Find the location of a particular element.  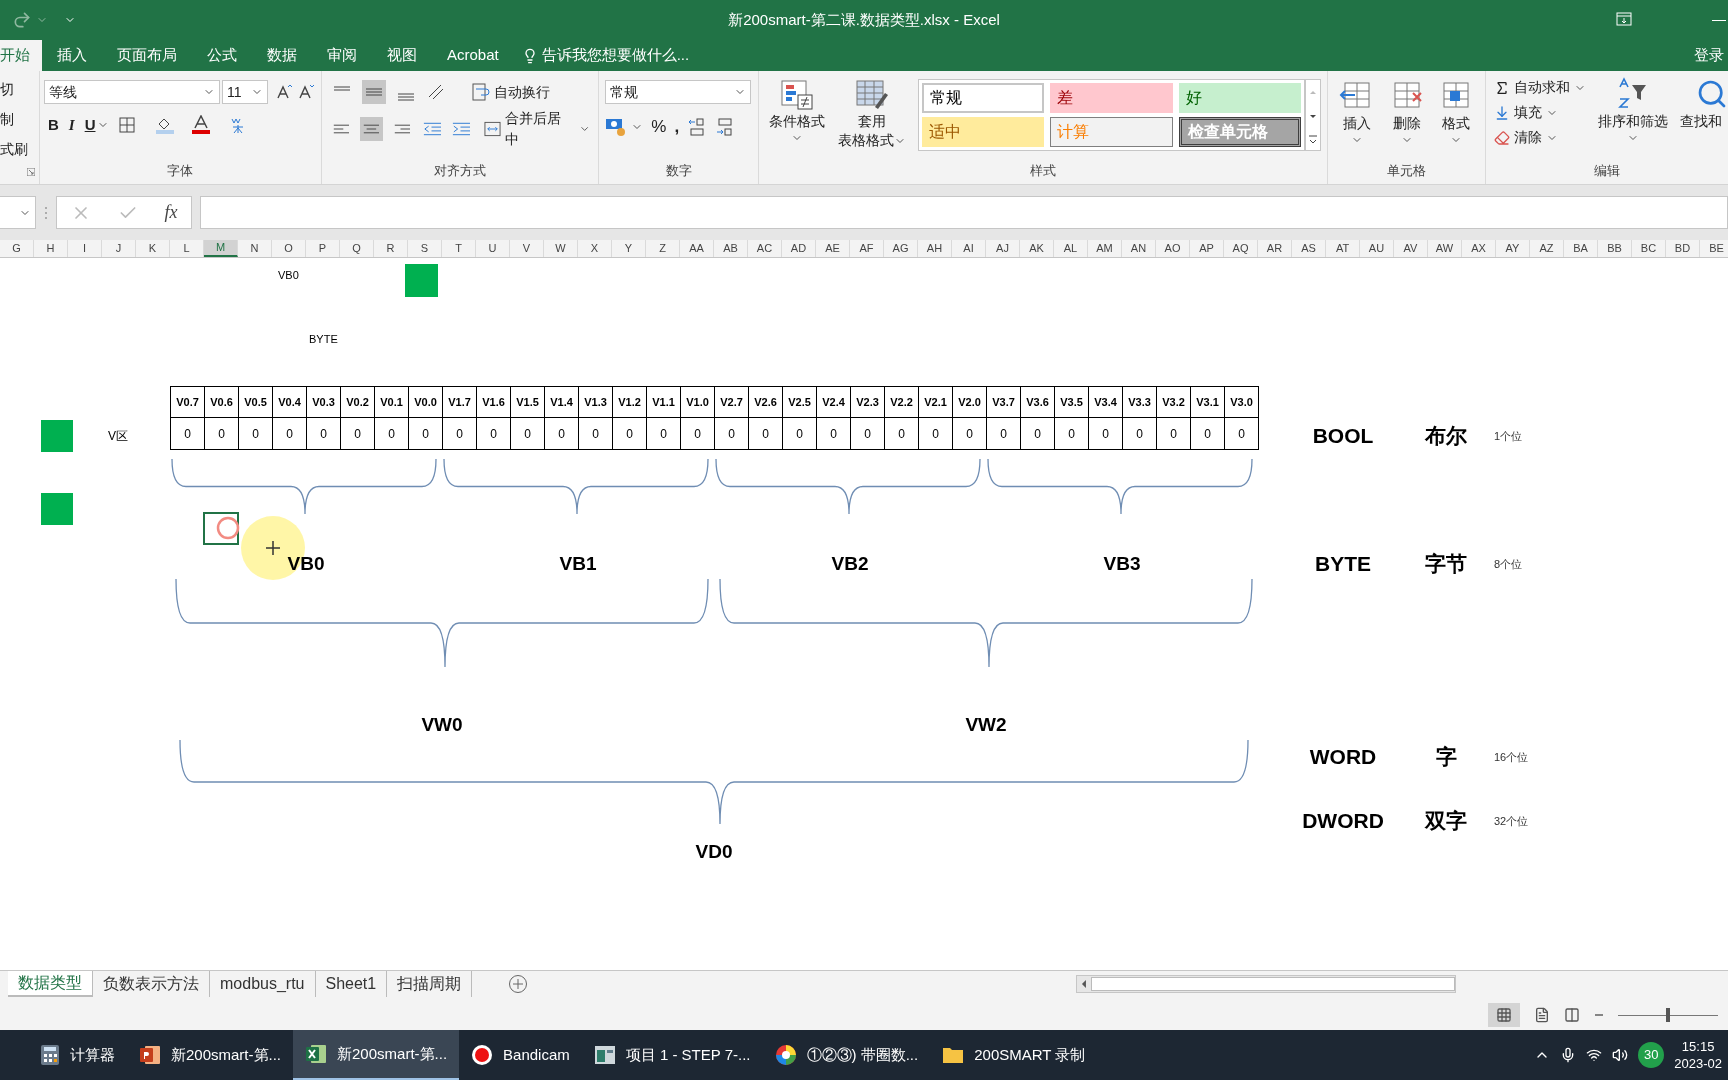

sort-filter-button: 排序和筛选 is located at coordinates (1633, 110).